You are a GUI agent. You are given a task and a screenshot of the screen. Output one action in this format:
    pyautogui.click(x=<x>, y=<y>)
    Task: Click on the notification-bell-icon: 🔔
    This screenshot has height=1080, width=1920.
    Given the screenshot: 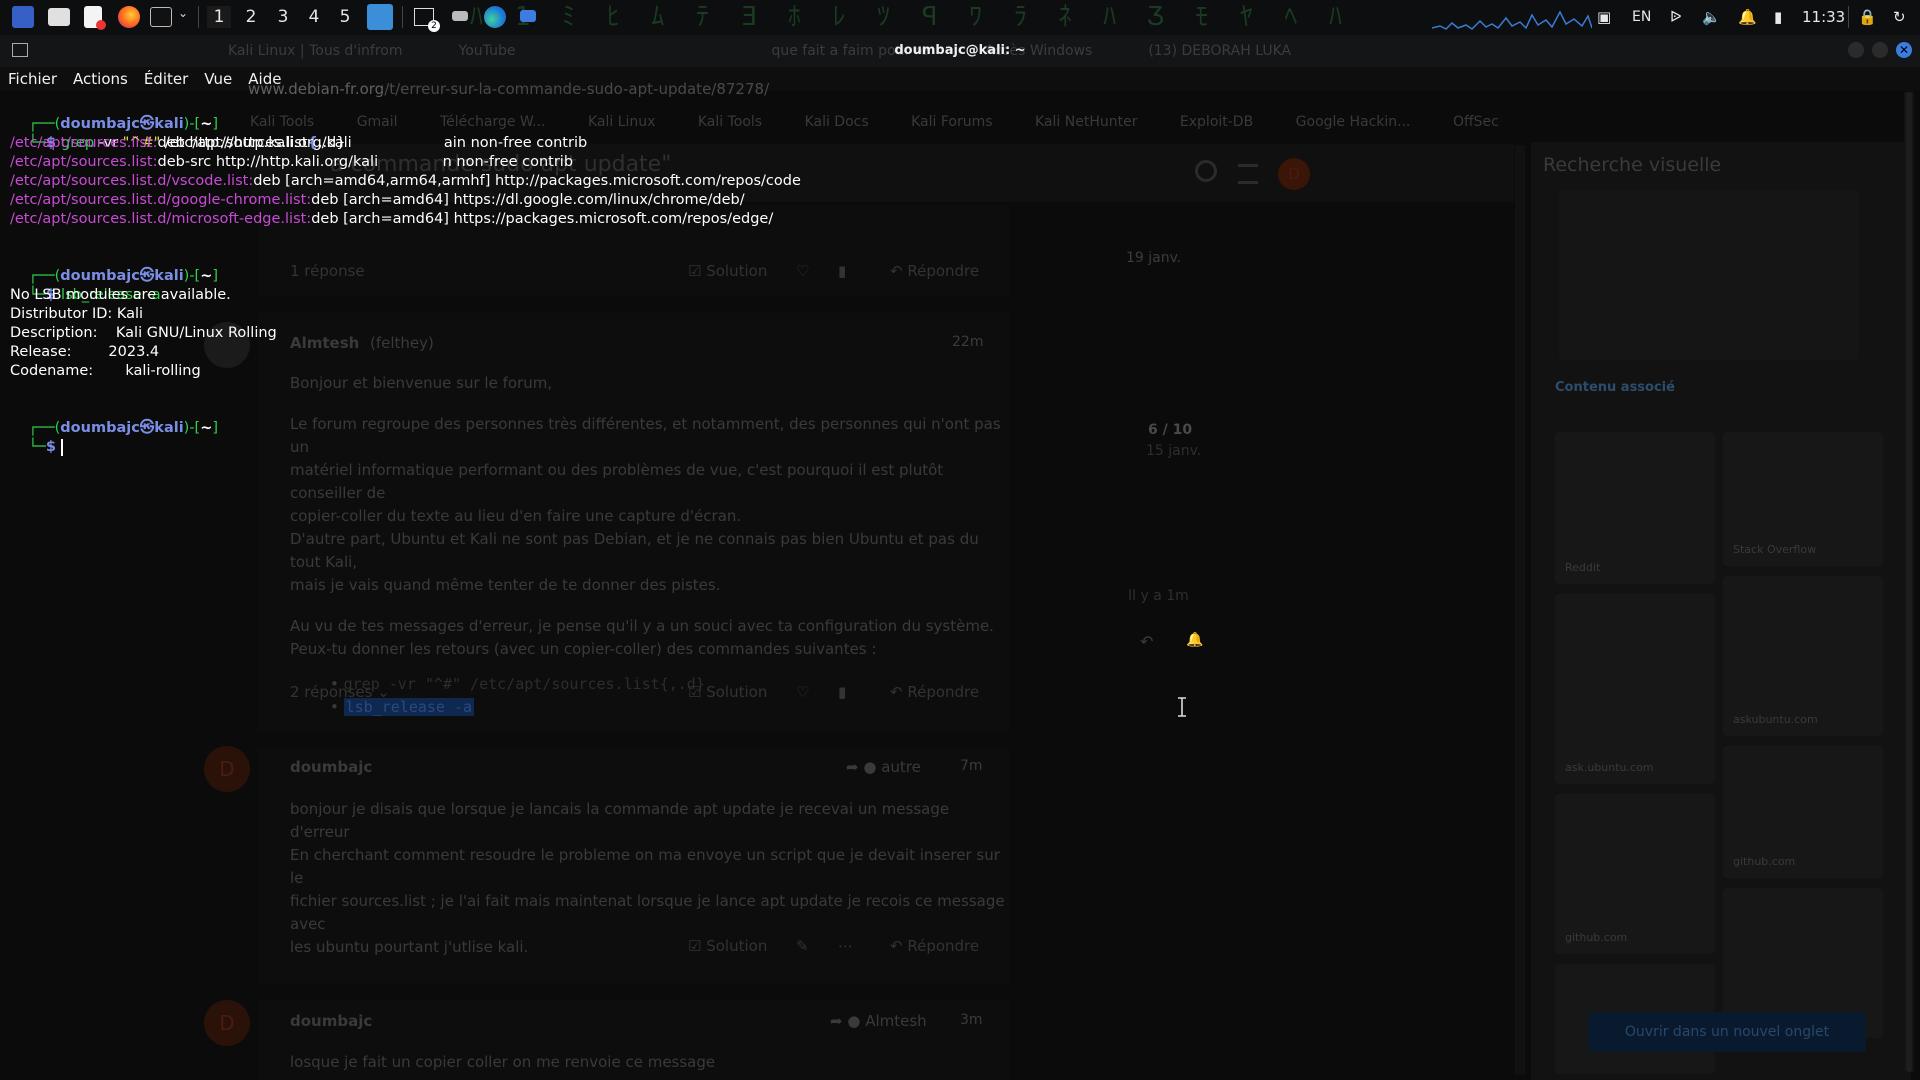 What is the action you would take?
    pyautogui.click(x=1747, y=17)
    